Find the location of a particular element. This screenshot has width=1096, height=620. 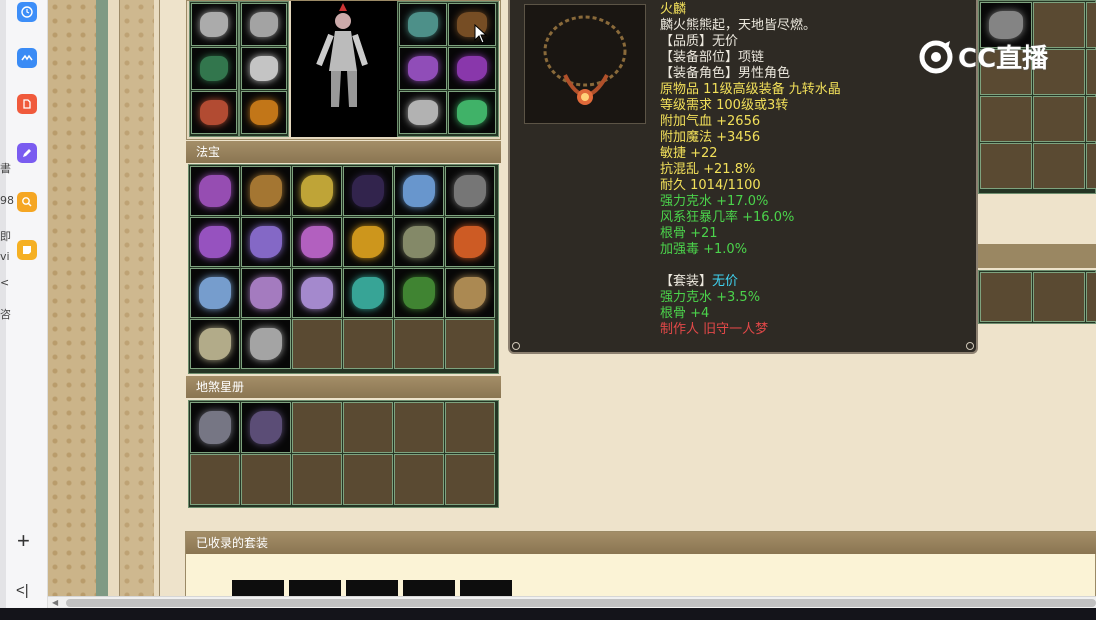

peek-text-1: 書 is located at coordinates (5, 168).